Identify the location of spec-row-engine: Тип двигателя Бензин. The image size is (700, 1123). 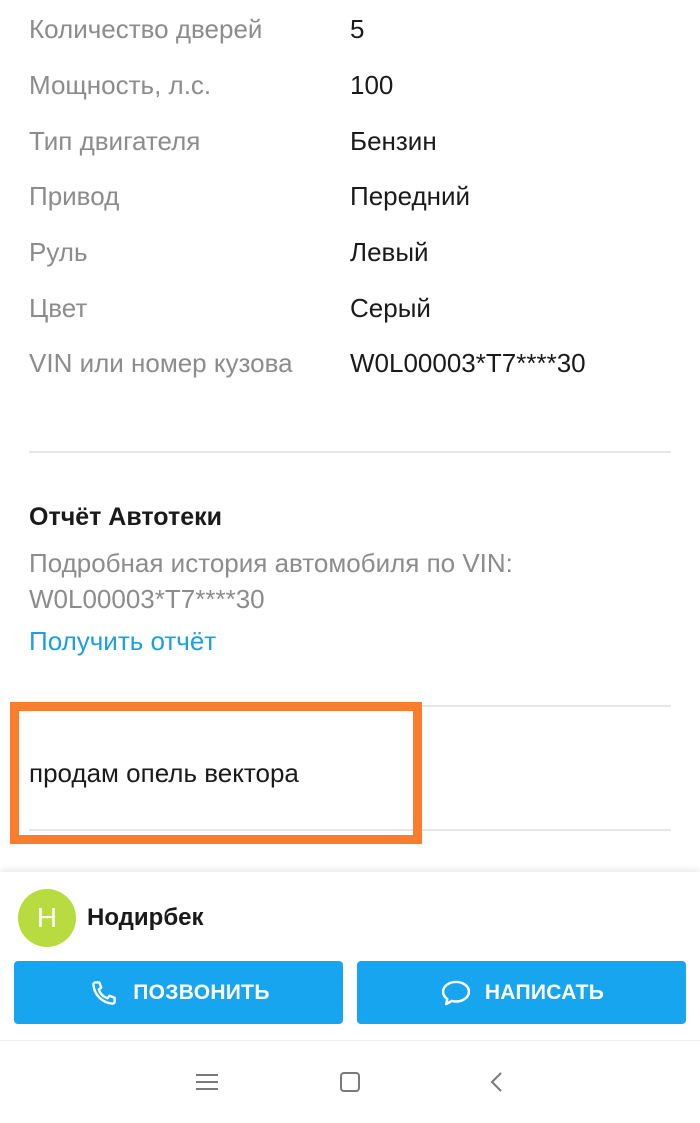
(350, 141).